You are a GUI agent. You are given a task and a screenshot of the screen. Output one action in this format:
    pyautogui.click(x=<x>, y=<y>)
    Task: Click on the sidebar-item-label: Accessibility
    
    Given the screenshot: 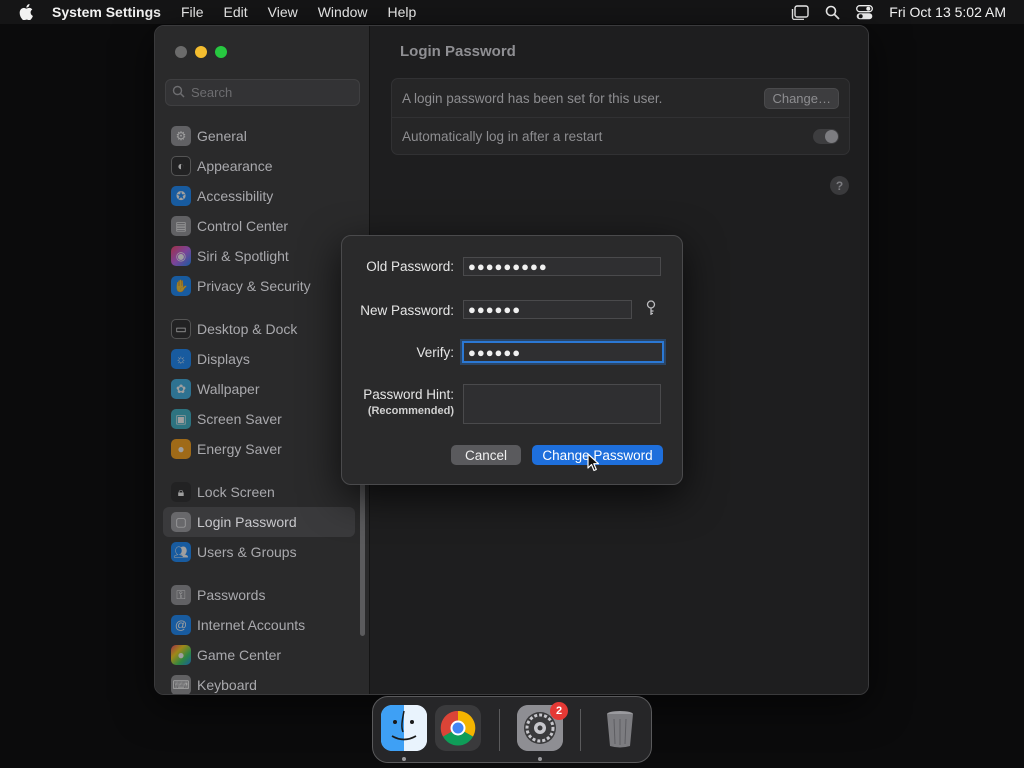 What is the action you would take?
    pyautogui.click(x=235, y=196)
    